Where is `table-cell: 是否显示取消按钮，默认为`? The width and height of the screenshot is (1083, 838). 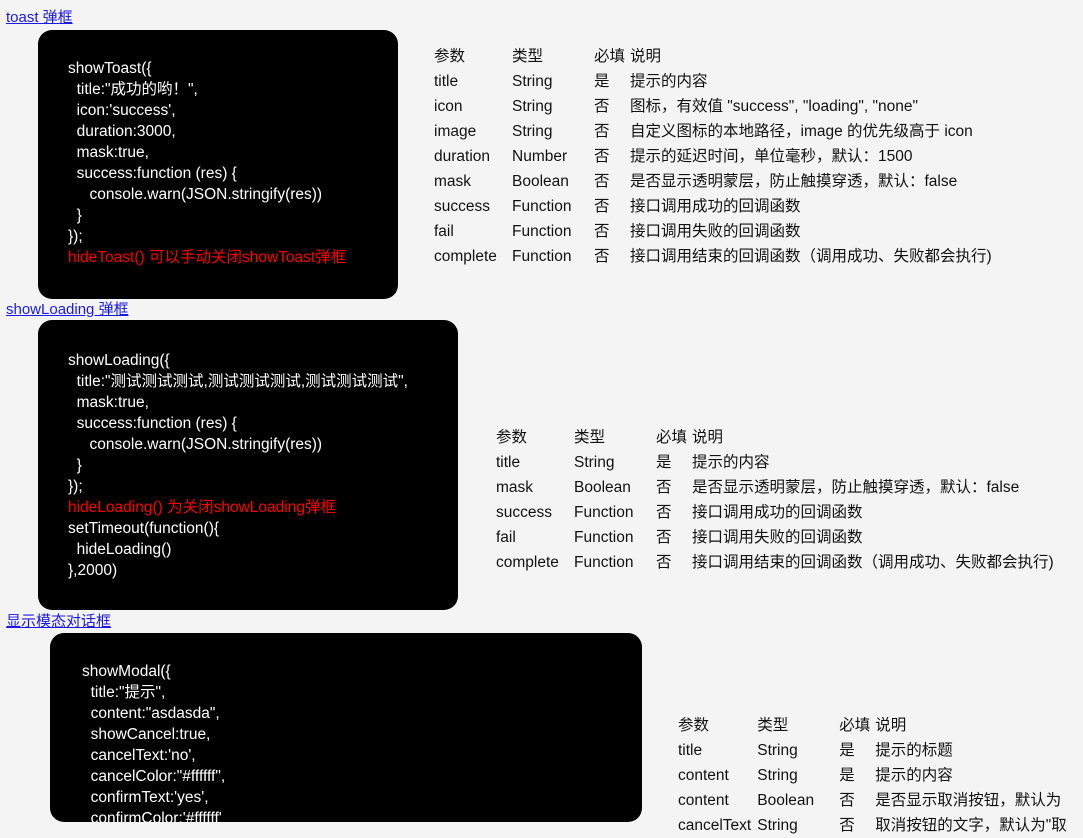 table-cell: 是否显示取消按钮，默认为 is located at coordinates (968, 800).